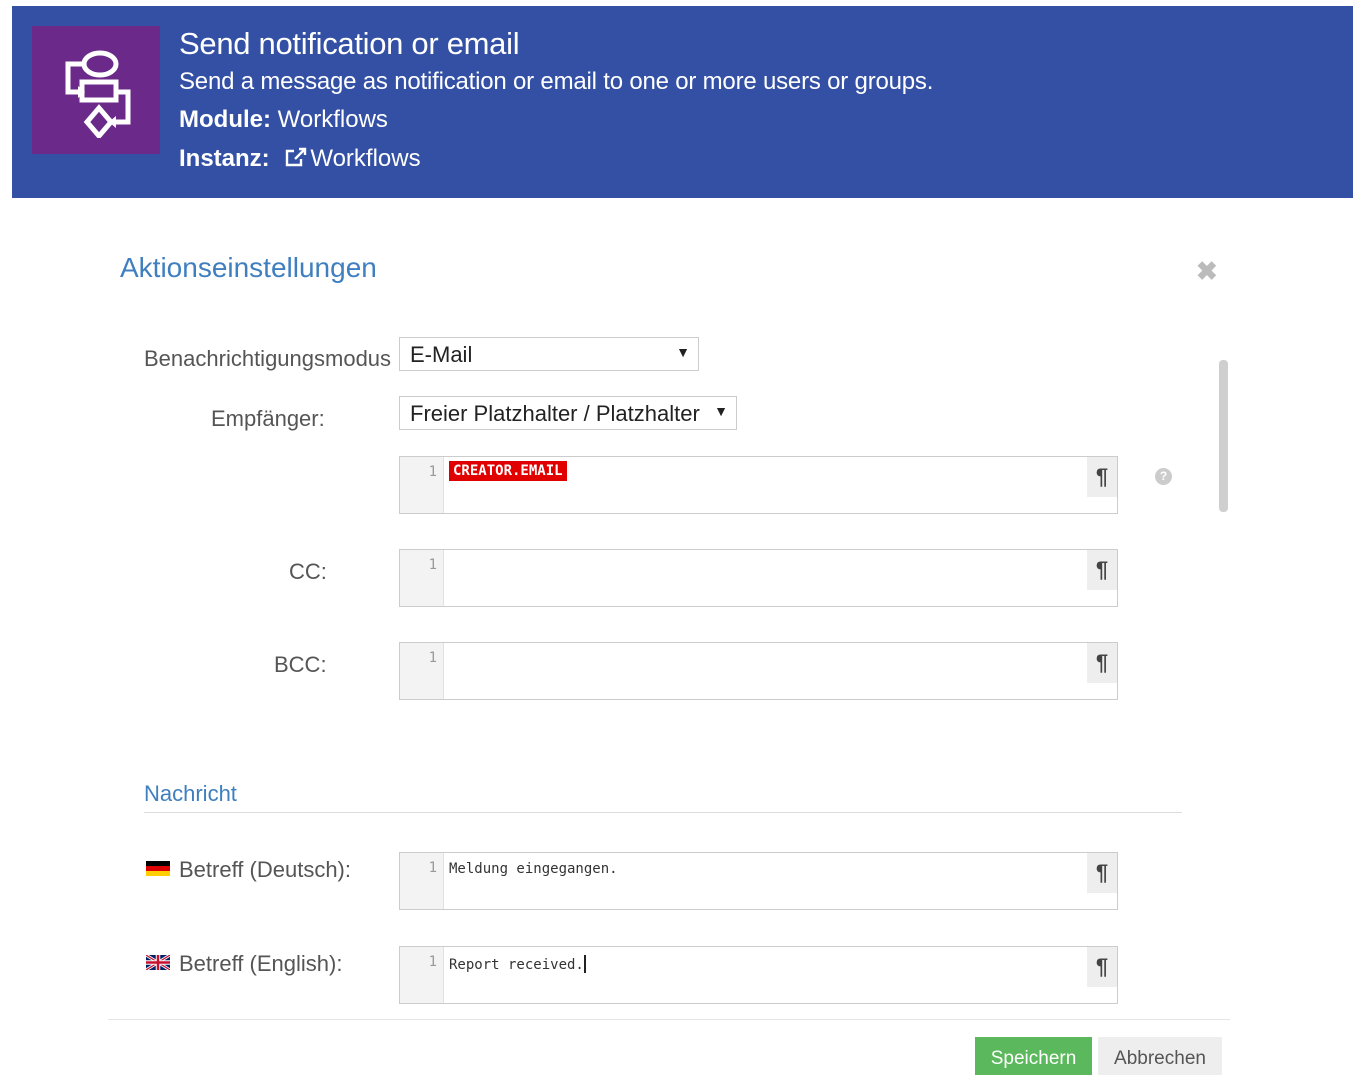  Describe the element at coordinates (158, 962) in the screenshot. I see `uk-flag-icon` at that location.